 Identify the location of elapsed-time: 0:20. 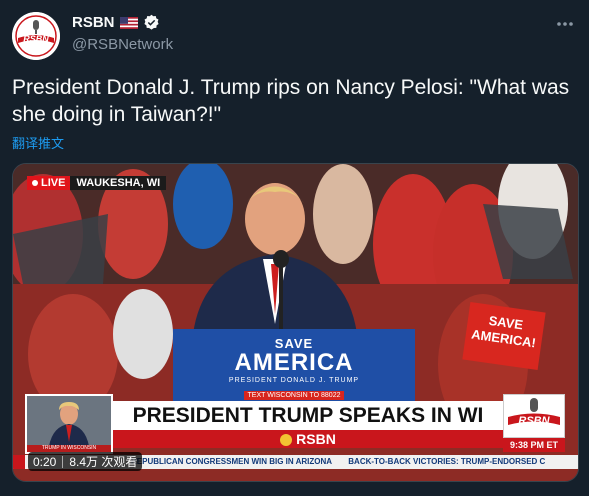
(45, 461).